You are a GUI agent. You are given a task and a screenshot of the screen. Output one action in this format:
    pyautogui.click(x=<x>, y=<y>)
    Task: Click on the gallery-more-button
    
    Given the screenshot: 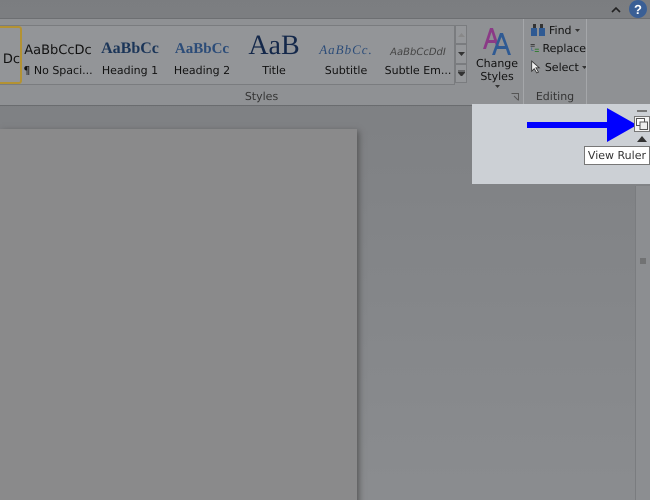 What is the action you would take?
    pyautogui.click(x=461, y=73)
    